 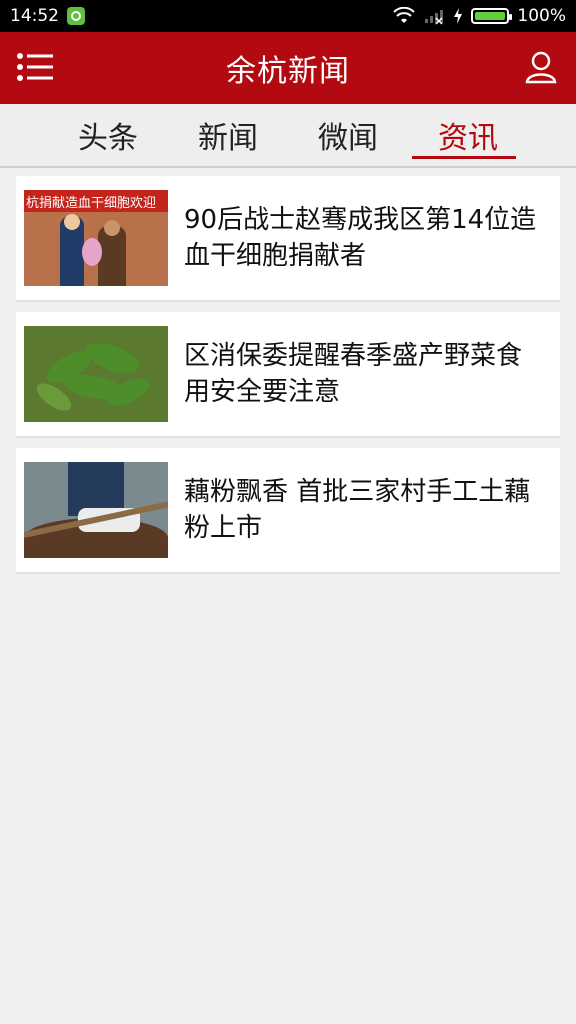 What do you see at coordinates (348, 135) in the screenshot?
I see `tab-micro-news: 微闻` at bounding box center [348, 135].